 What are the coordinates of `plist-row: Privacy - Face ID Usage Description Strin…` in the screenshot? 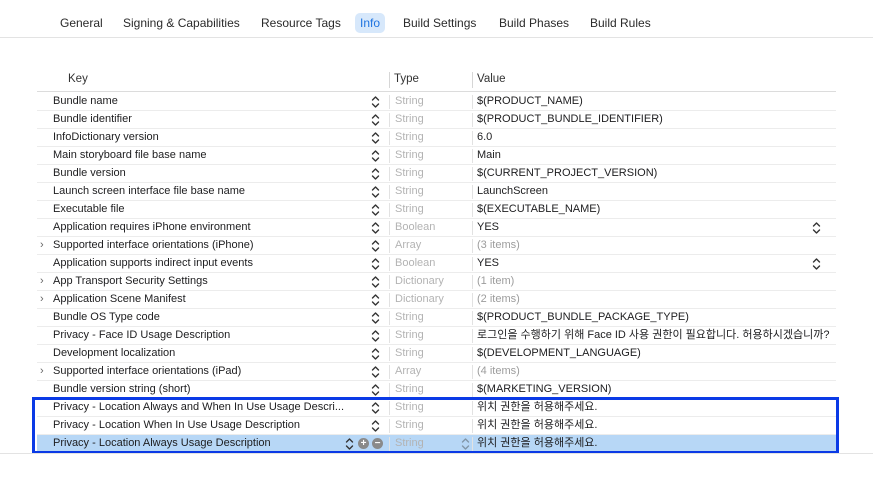 It's located at (436, 336).